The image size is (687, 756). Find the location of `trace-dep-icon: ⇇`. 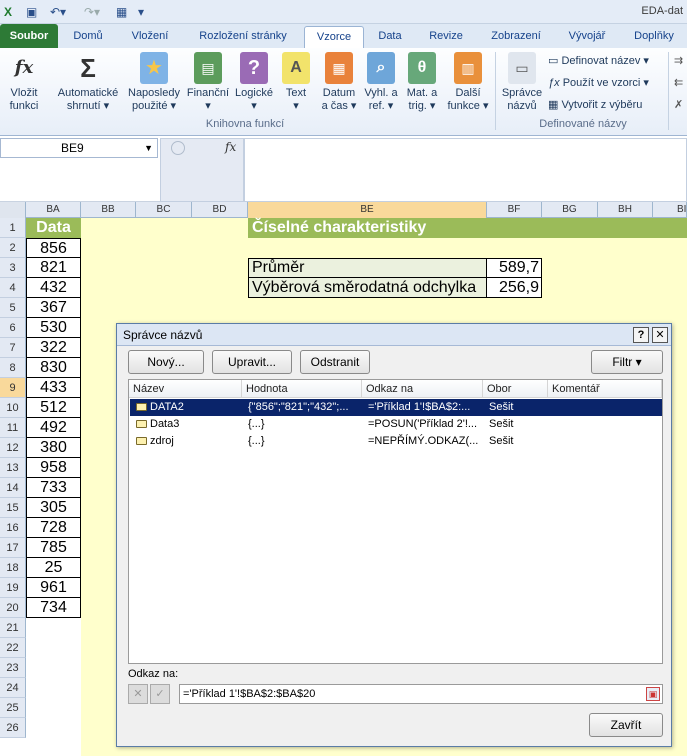

trace-dep-icon: ⇇ is located at coordinates (678, 83).